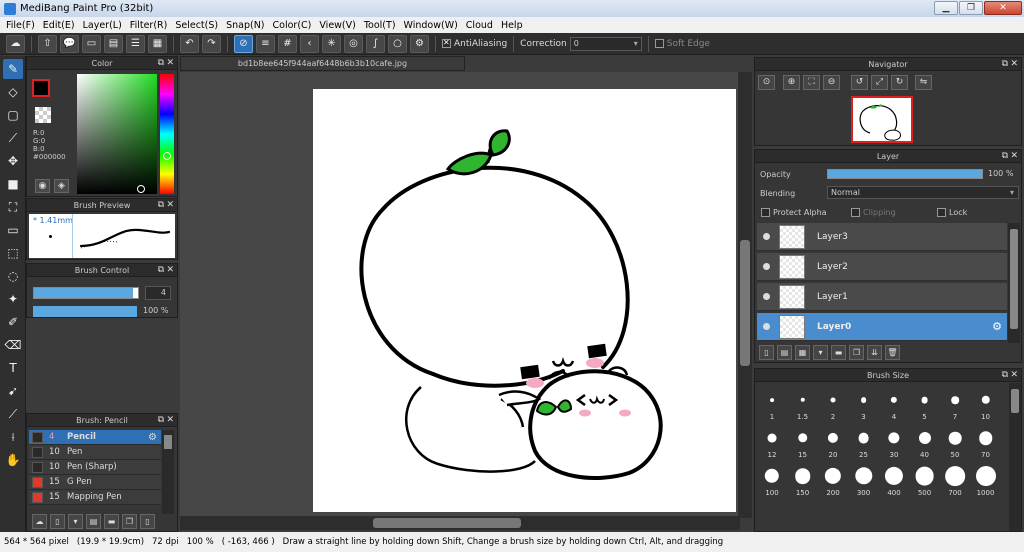 The image size is (1024, 552). I want to click on document-icon: ▤, so click(113, 43).